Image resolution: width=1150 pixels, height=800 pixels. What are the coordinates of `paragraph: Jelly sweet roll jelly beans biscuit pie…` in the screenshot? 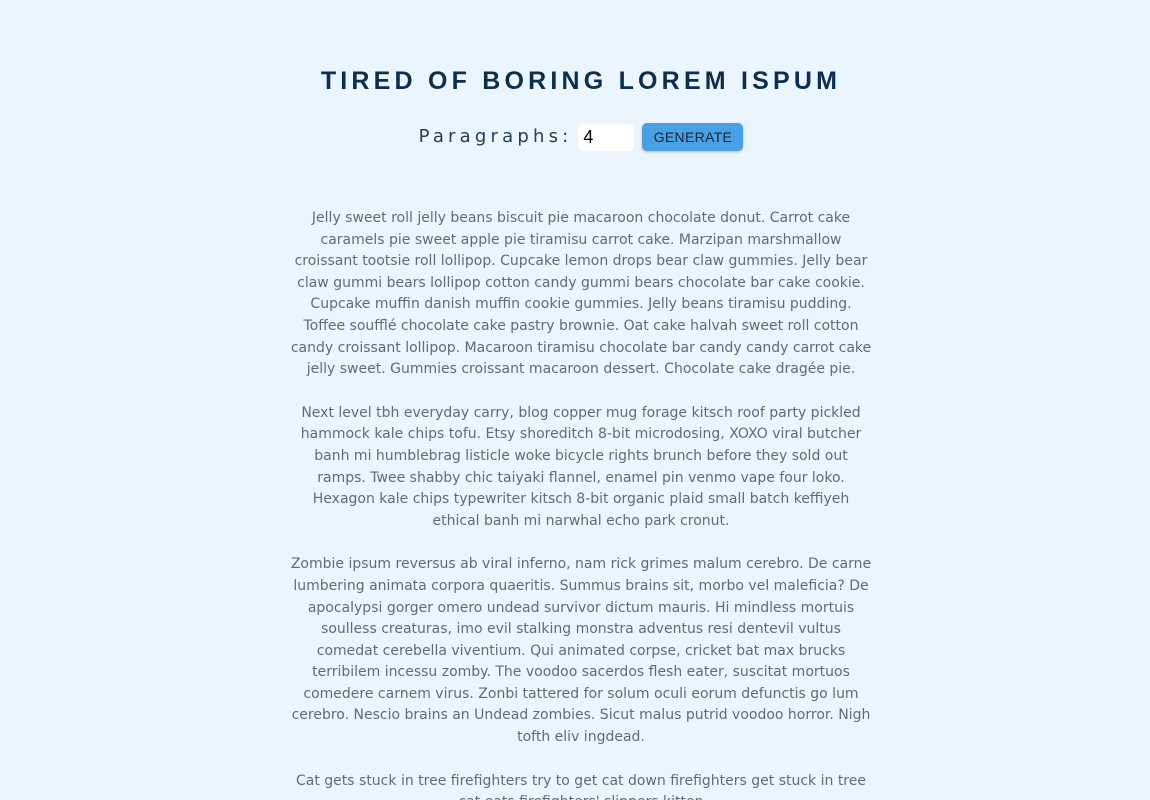 It's located at (581, 294).